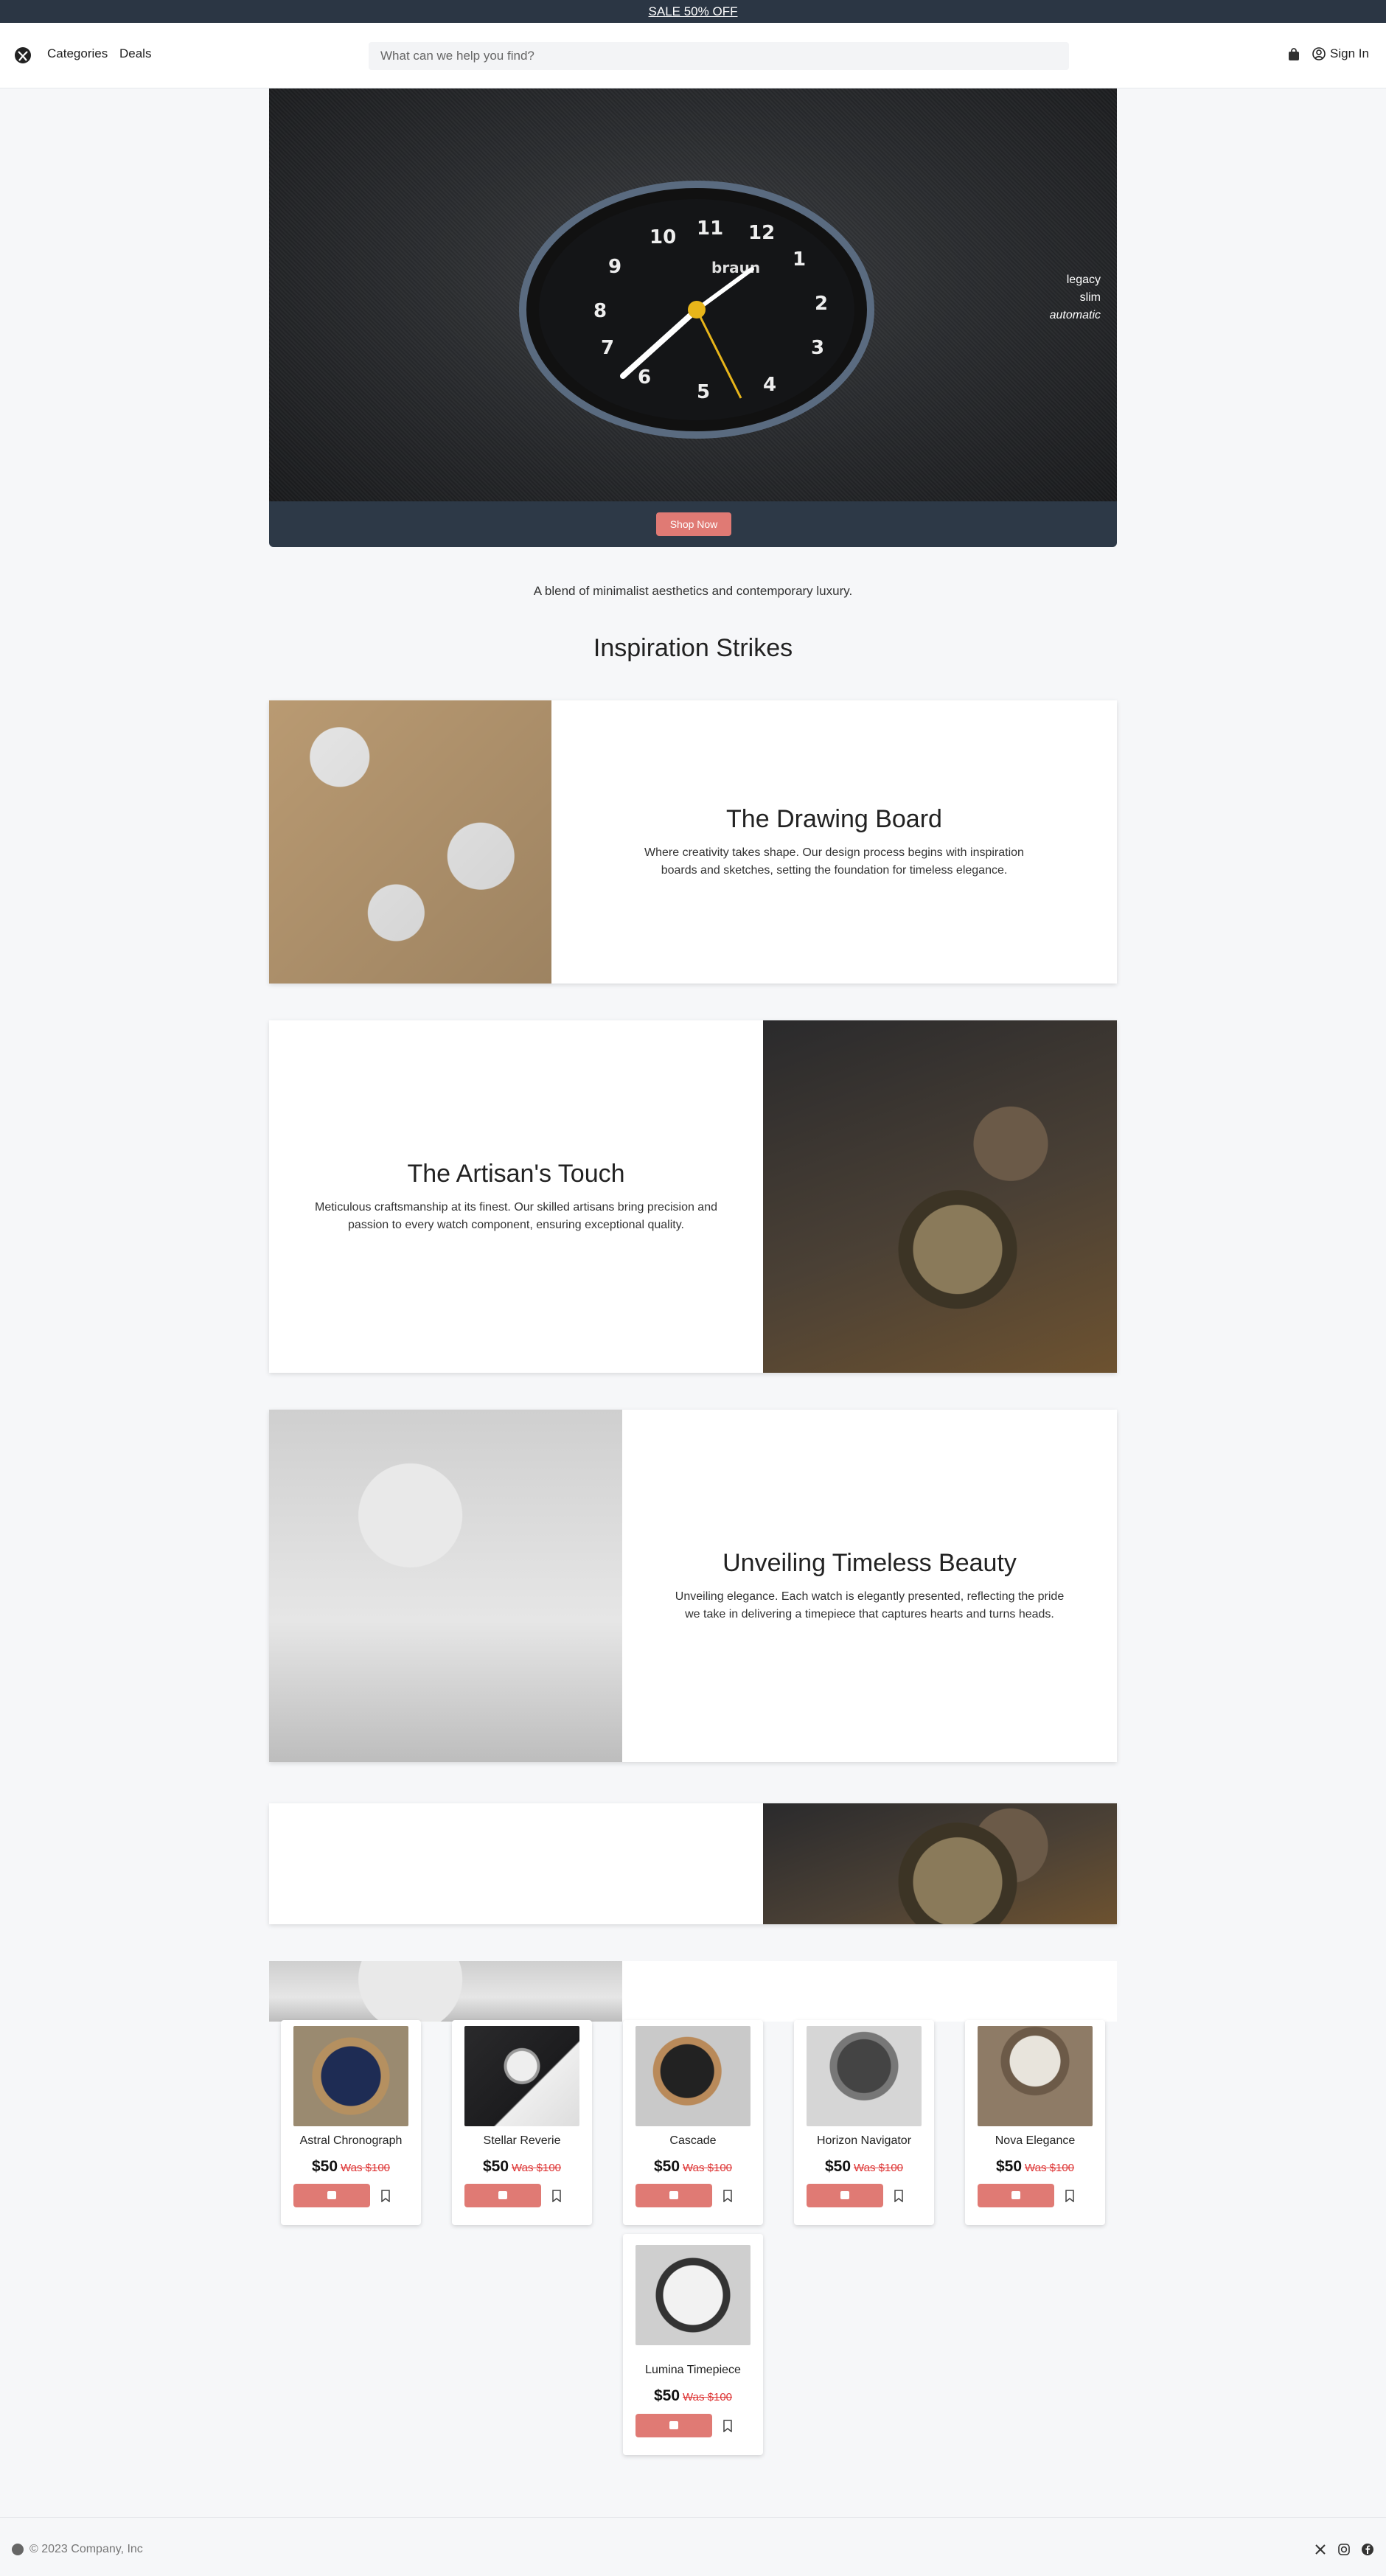 This screenshot has width=1386, height=2576. What do you see at coordinates (710, 228) in the screenshot?
I see `svg-text: 11` at bounding box center [710, 228].